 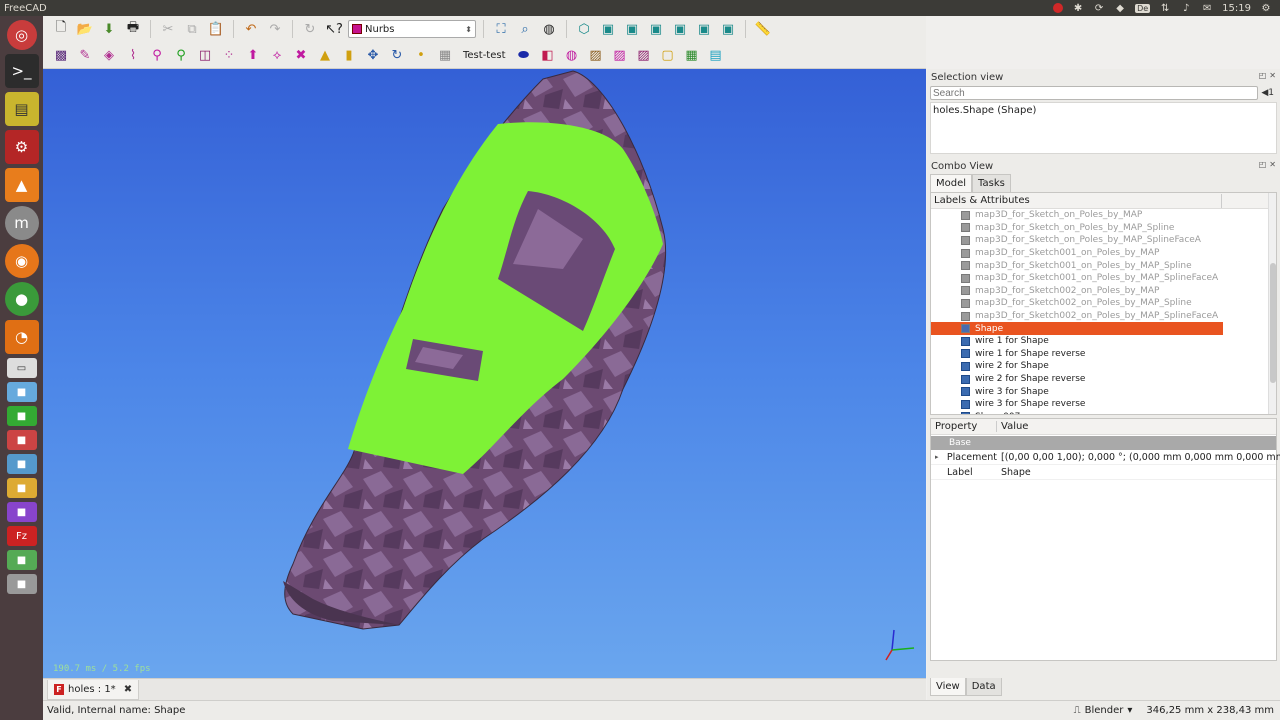 What do you see at coordinates (964, 426) in the screenshot?
I see `property-column-header: Property` at bounding box center [964, 426].